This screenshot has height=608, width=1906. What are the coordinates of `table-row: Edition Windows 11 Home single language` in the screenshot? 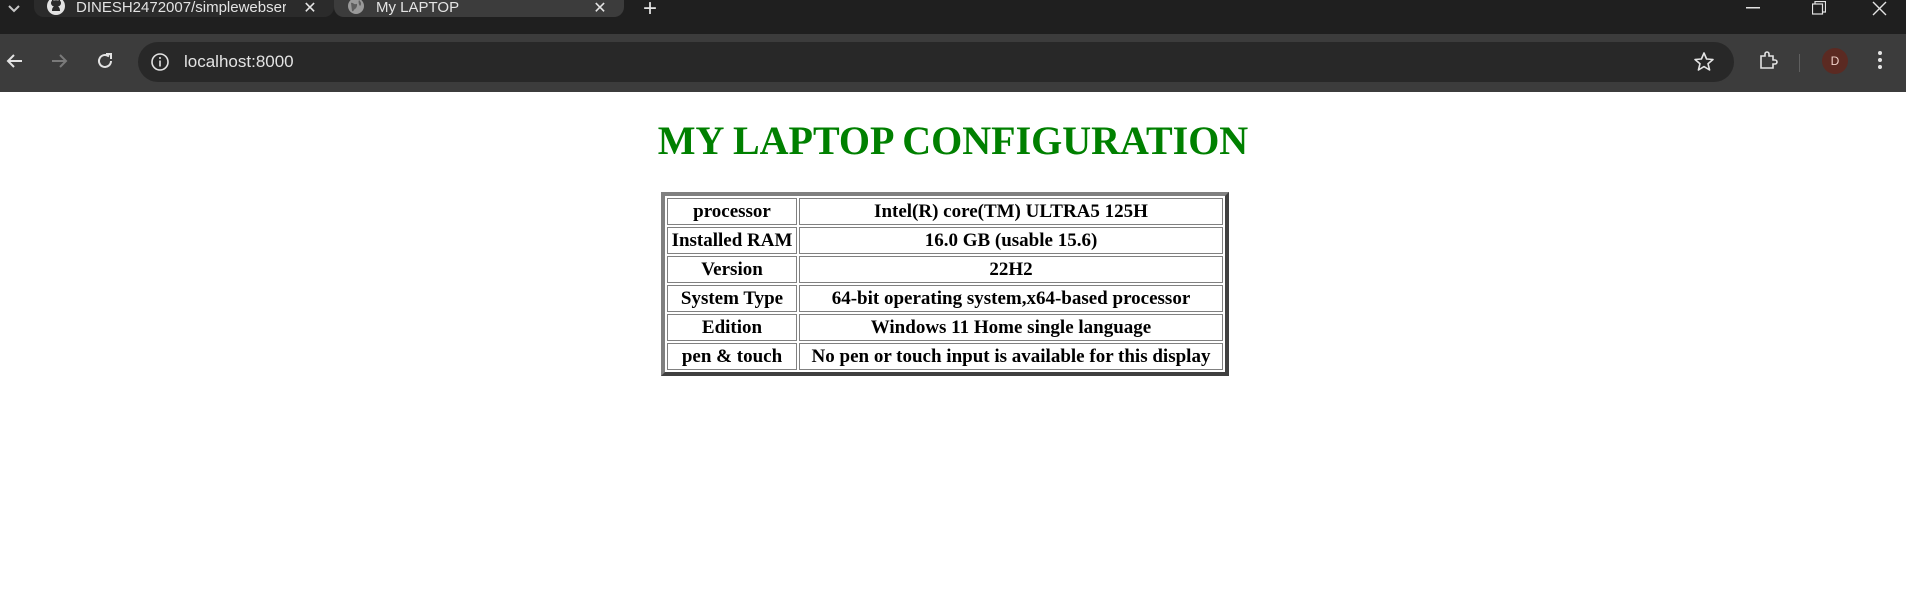 It's located at (945, 327).